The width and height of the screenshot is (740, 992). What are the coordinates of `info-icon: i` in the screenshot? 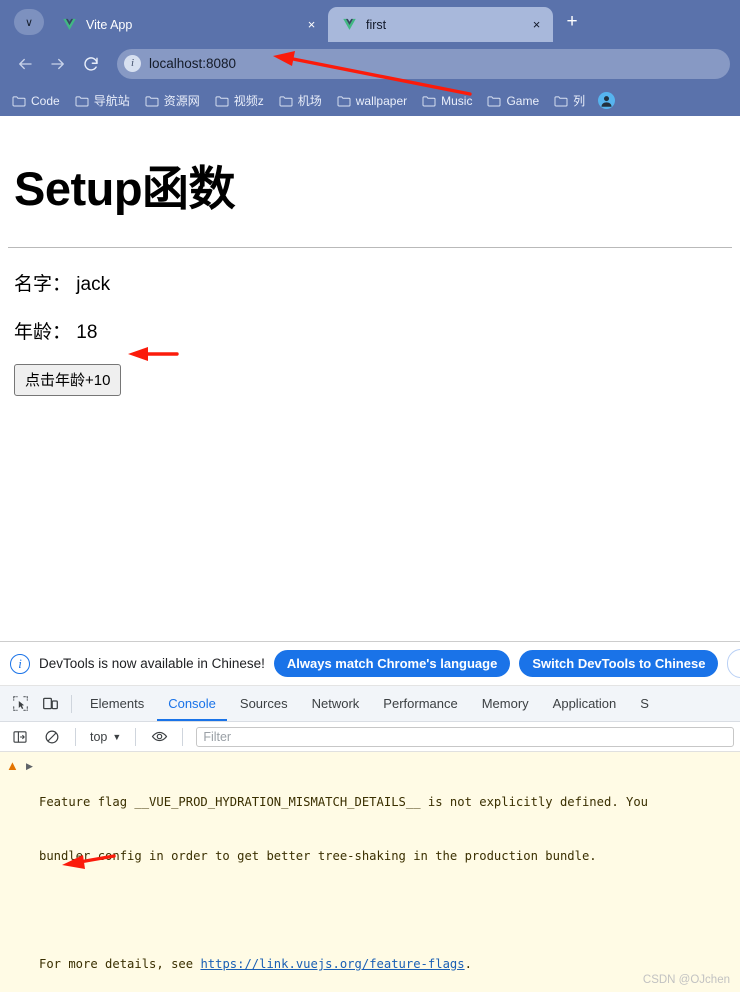 It's located at (20, 663).